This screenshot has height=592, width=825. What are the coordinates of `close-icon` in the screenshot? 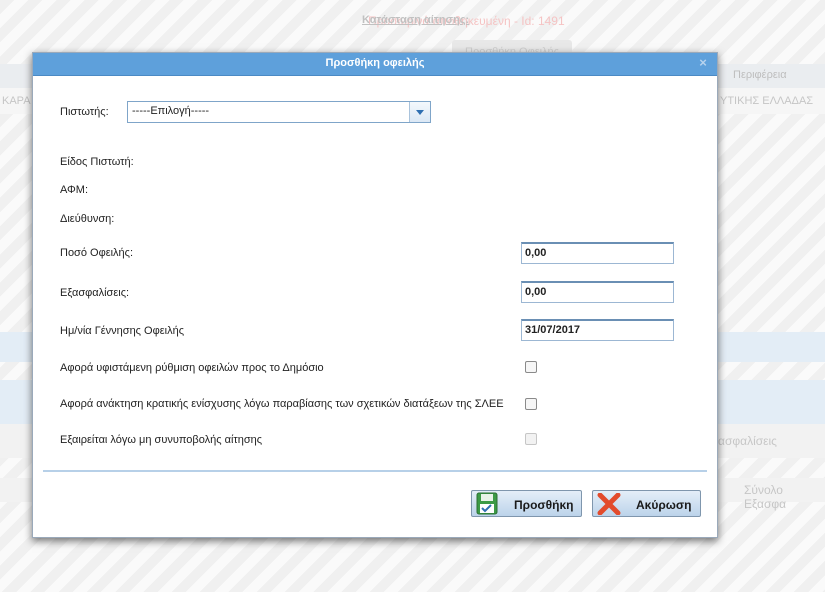 It's located at (609, 504).